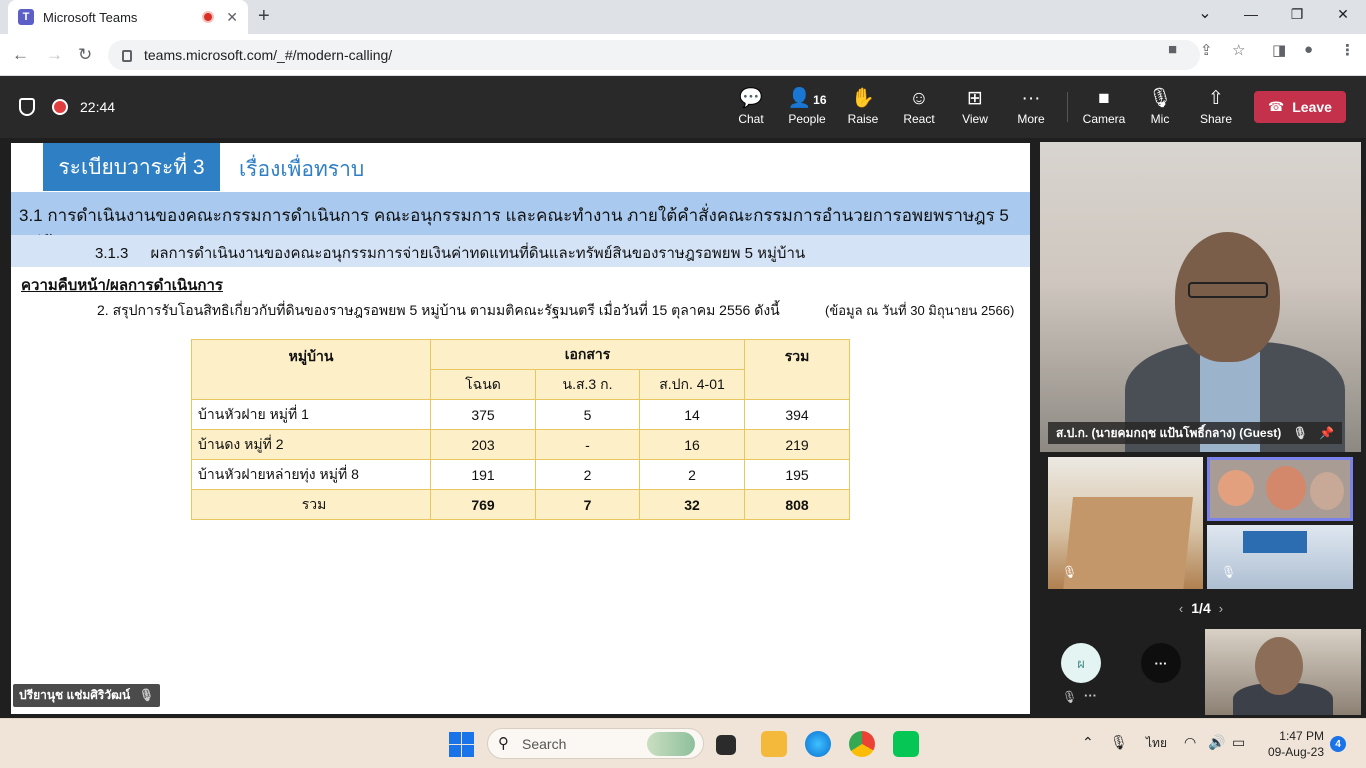 This screenshot has height=768, width=1366. What do you see at coordinates (1181, 608) in the screenshot?
I see `prev-page-icon: ‹` at bounding box center [1181, 608].